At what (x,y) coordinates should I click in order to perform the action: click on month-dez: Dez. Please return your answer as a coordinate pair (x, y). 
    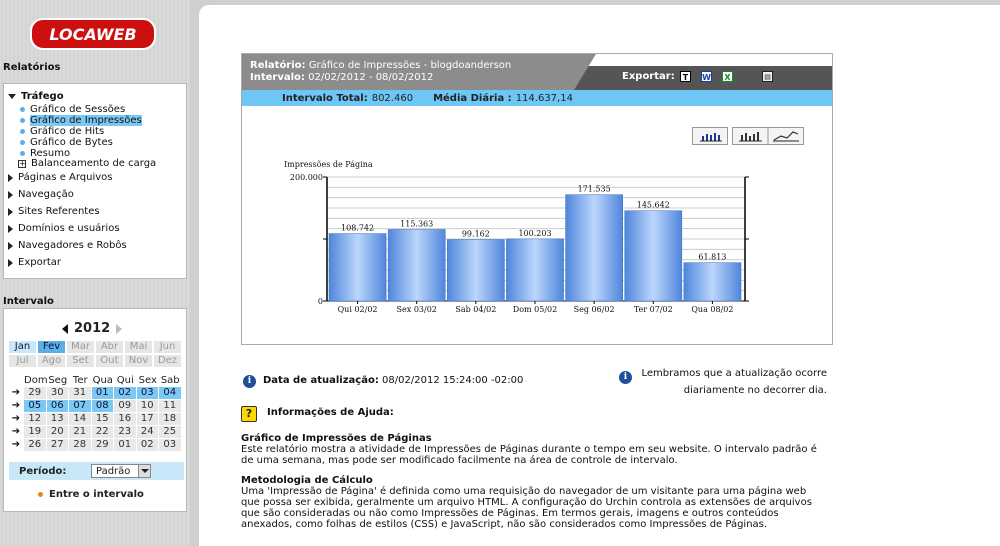
    Looking at the image, I should click on (167, 361).